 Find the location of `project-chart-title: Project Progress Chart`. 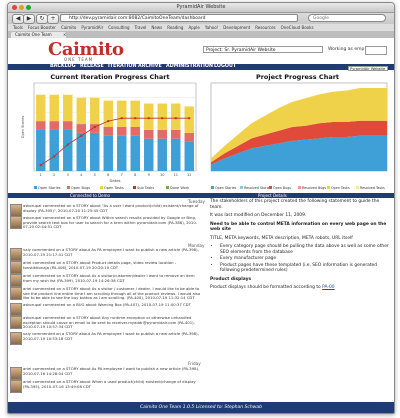

project-chart-title: Project Progress Chart is located at coordinates (297, 77).